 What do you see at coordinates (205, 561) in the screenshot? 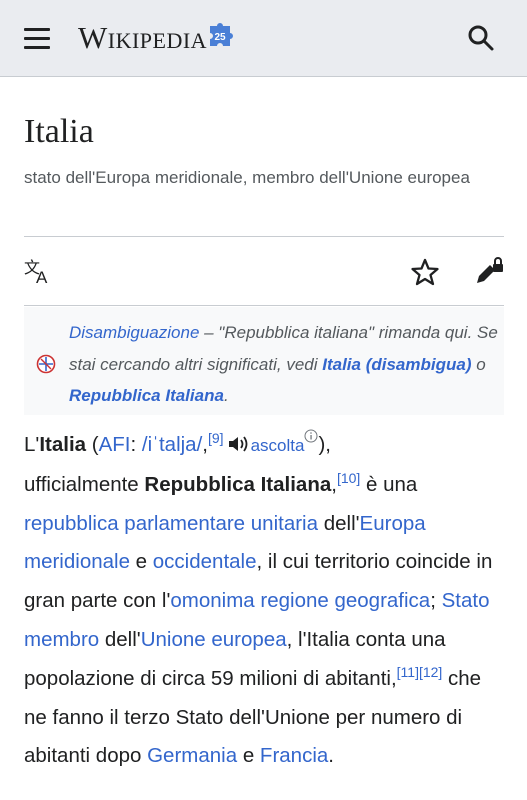
I see `occidentale-link: occidentale` at bounding box center [205, 561].